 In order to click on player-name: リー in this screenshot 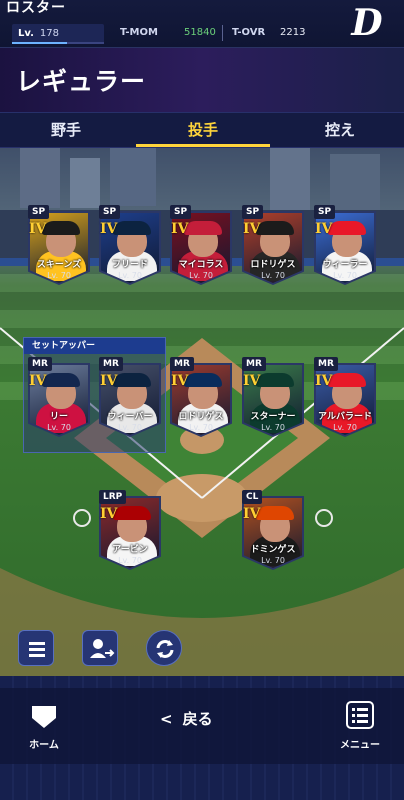, I will do `click(58, 417)`.